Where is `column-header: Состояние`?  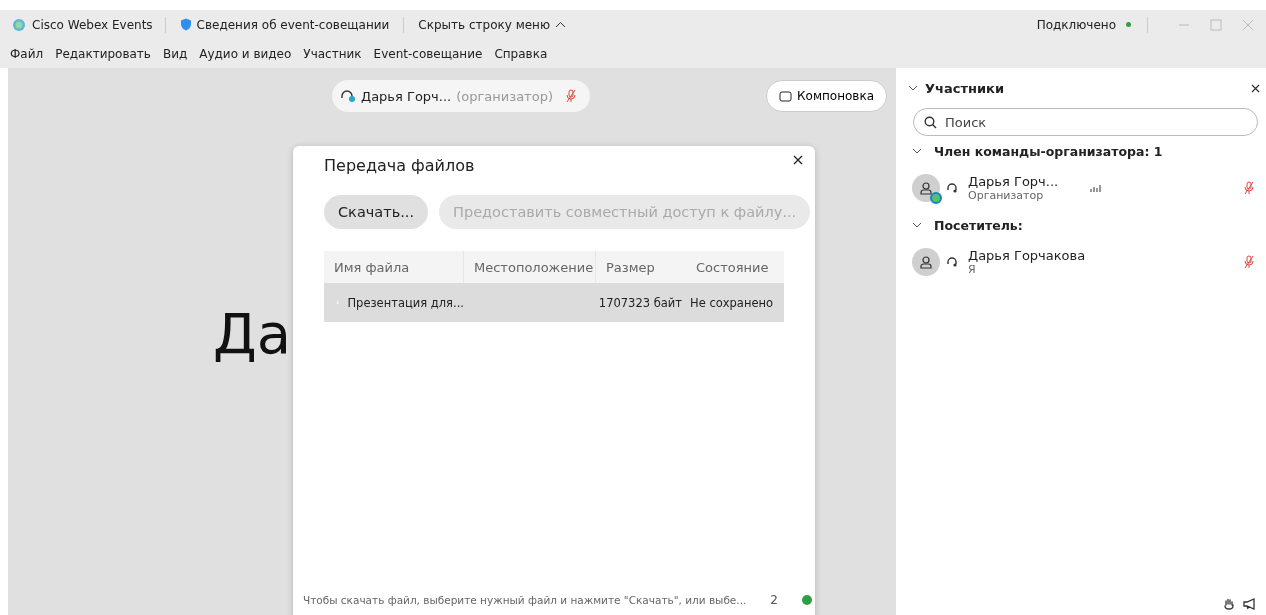 column-header: Состояние is located at coordinates (732, 267).